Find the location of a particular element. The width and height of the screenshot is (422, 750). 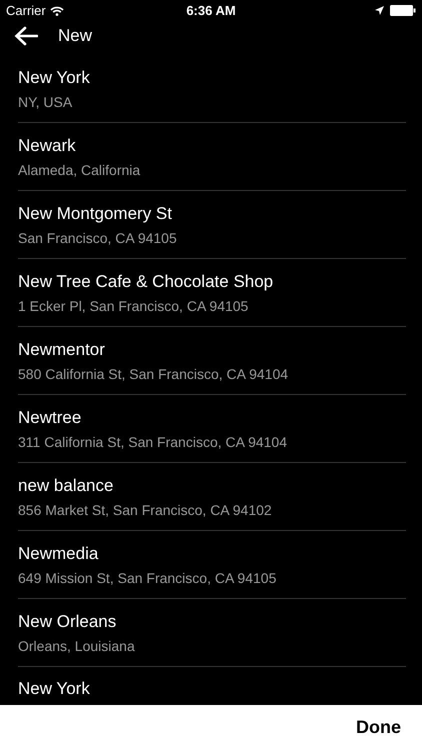

carrier-name: Carrier is located at coordinates (26, 10).